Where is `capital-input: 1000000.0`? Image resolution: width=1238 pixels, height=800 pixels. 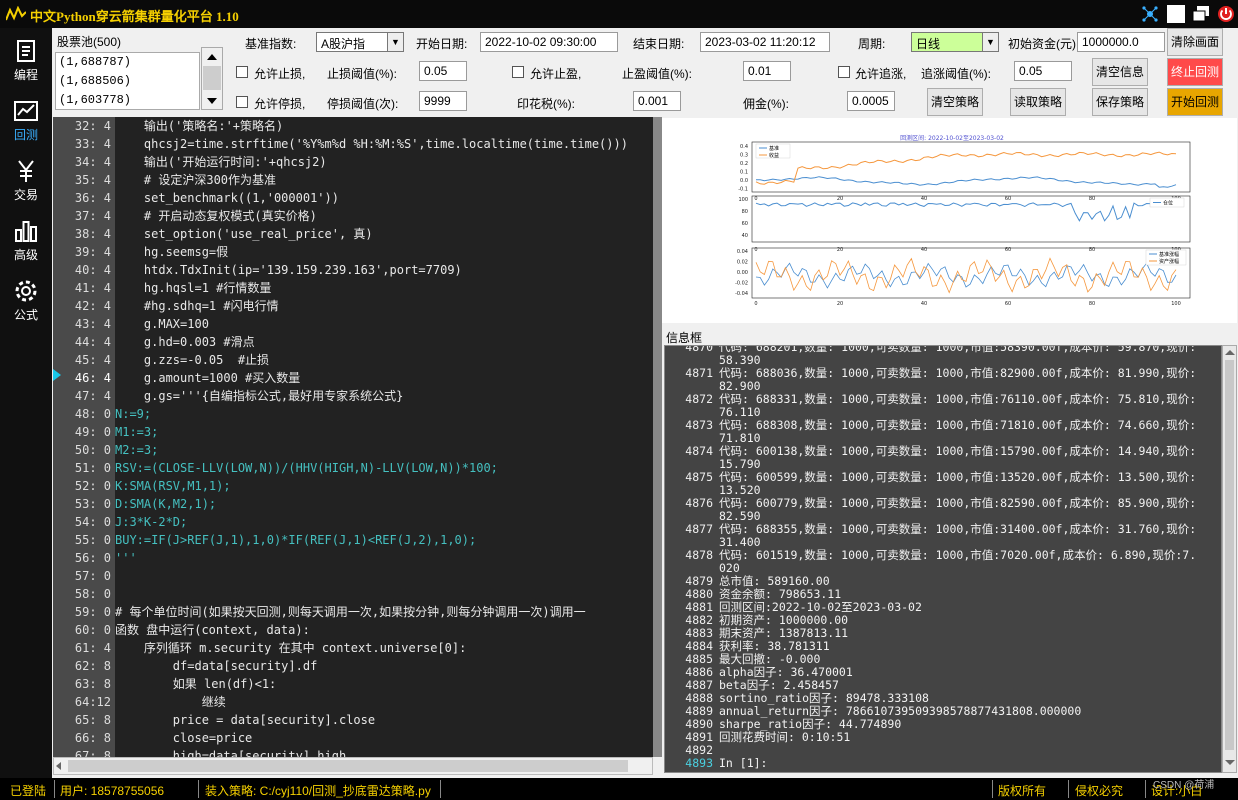
capital-input: 1000000.0 is located at coordinates (1121, 42).